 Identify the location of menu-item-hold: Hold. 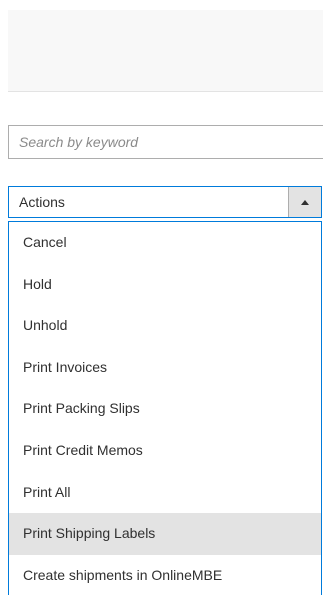
(165, 285).